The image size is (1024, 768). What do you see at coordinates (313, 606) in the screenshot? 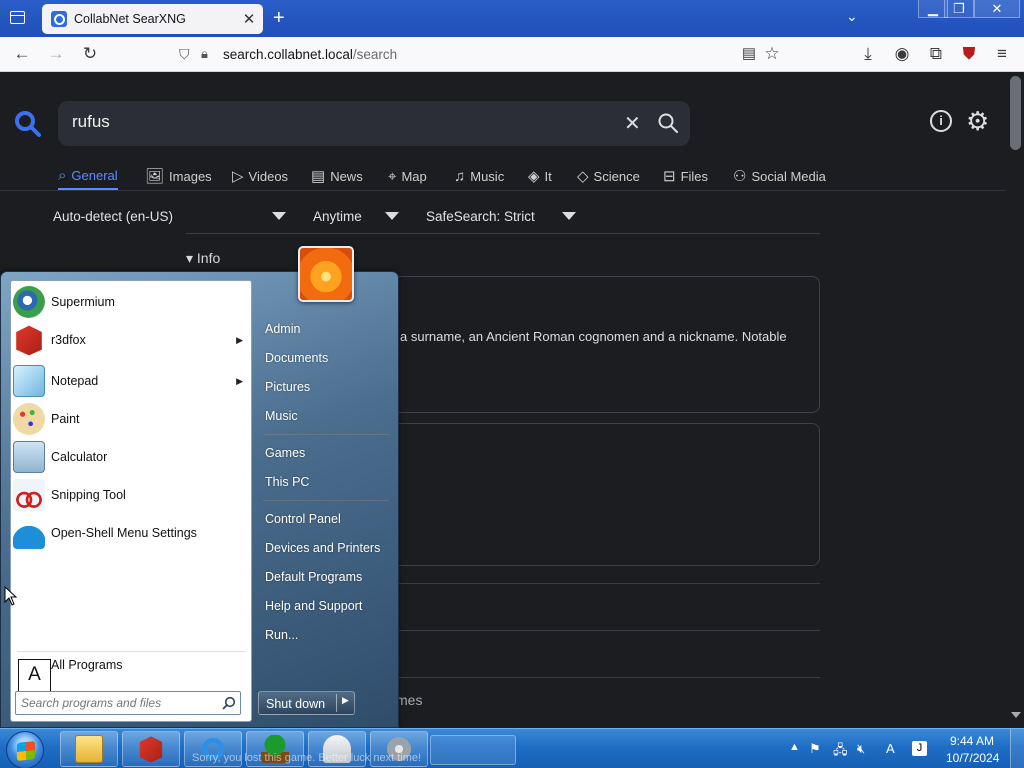
I see `start-place-help-support: Help and Support` at bounding box center [313, 606].